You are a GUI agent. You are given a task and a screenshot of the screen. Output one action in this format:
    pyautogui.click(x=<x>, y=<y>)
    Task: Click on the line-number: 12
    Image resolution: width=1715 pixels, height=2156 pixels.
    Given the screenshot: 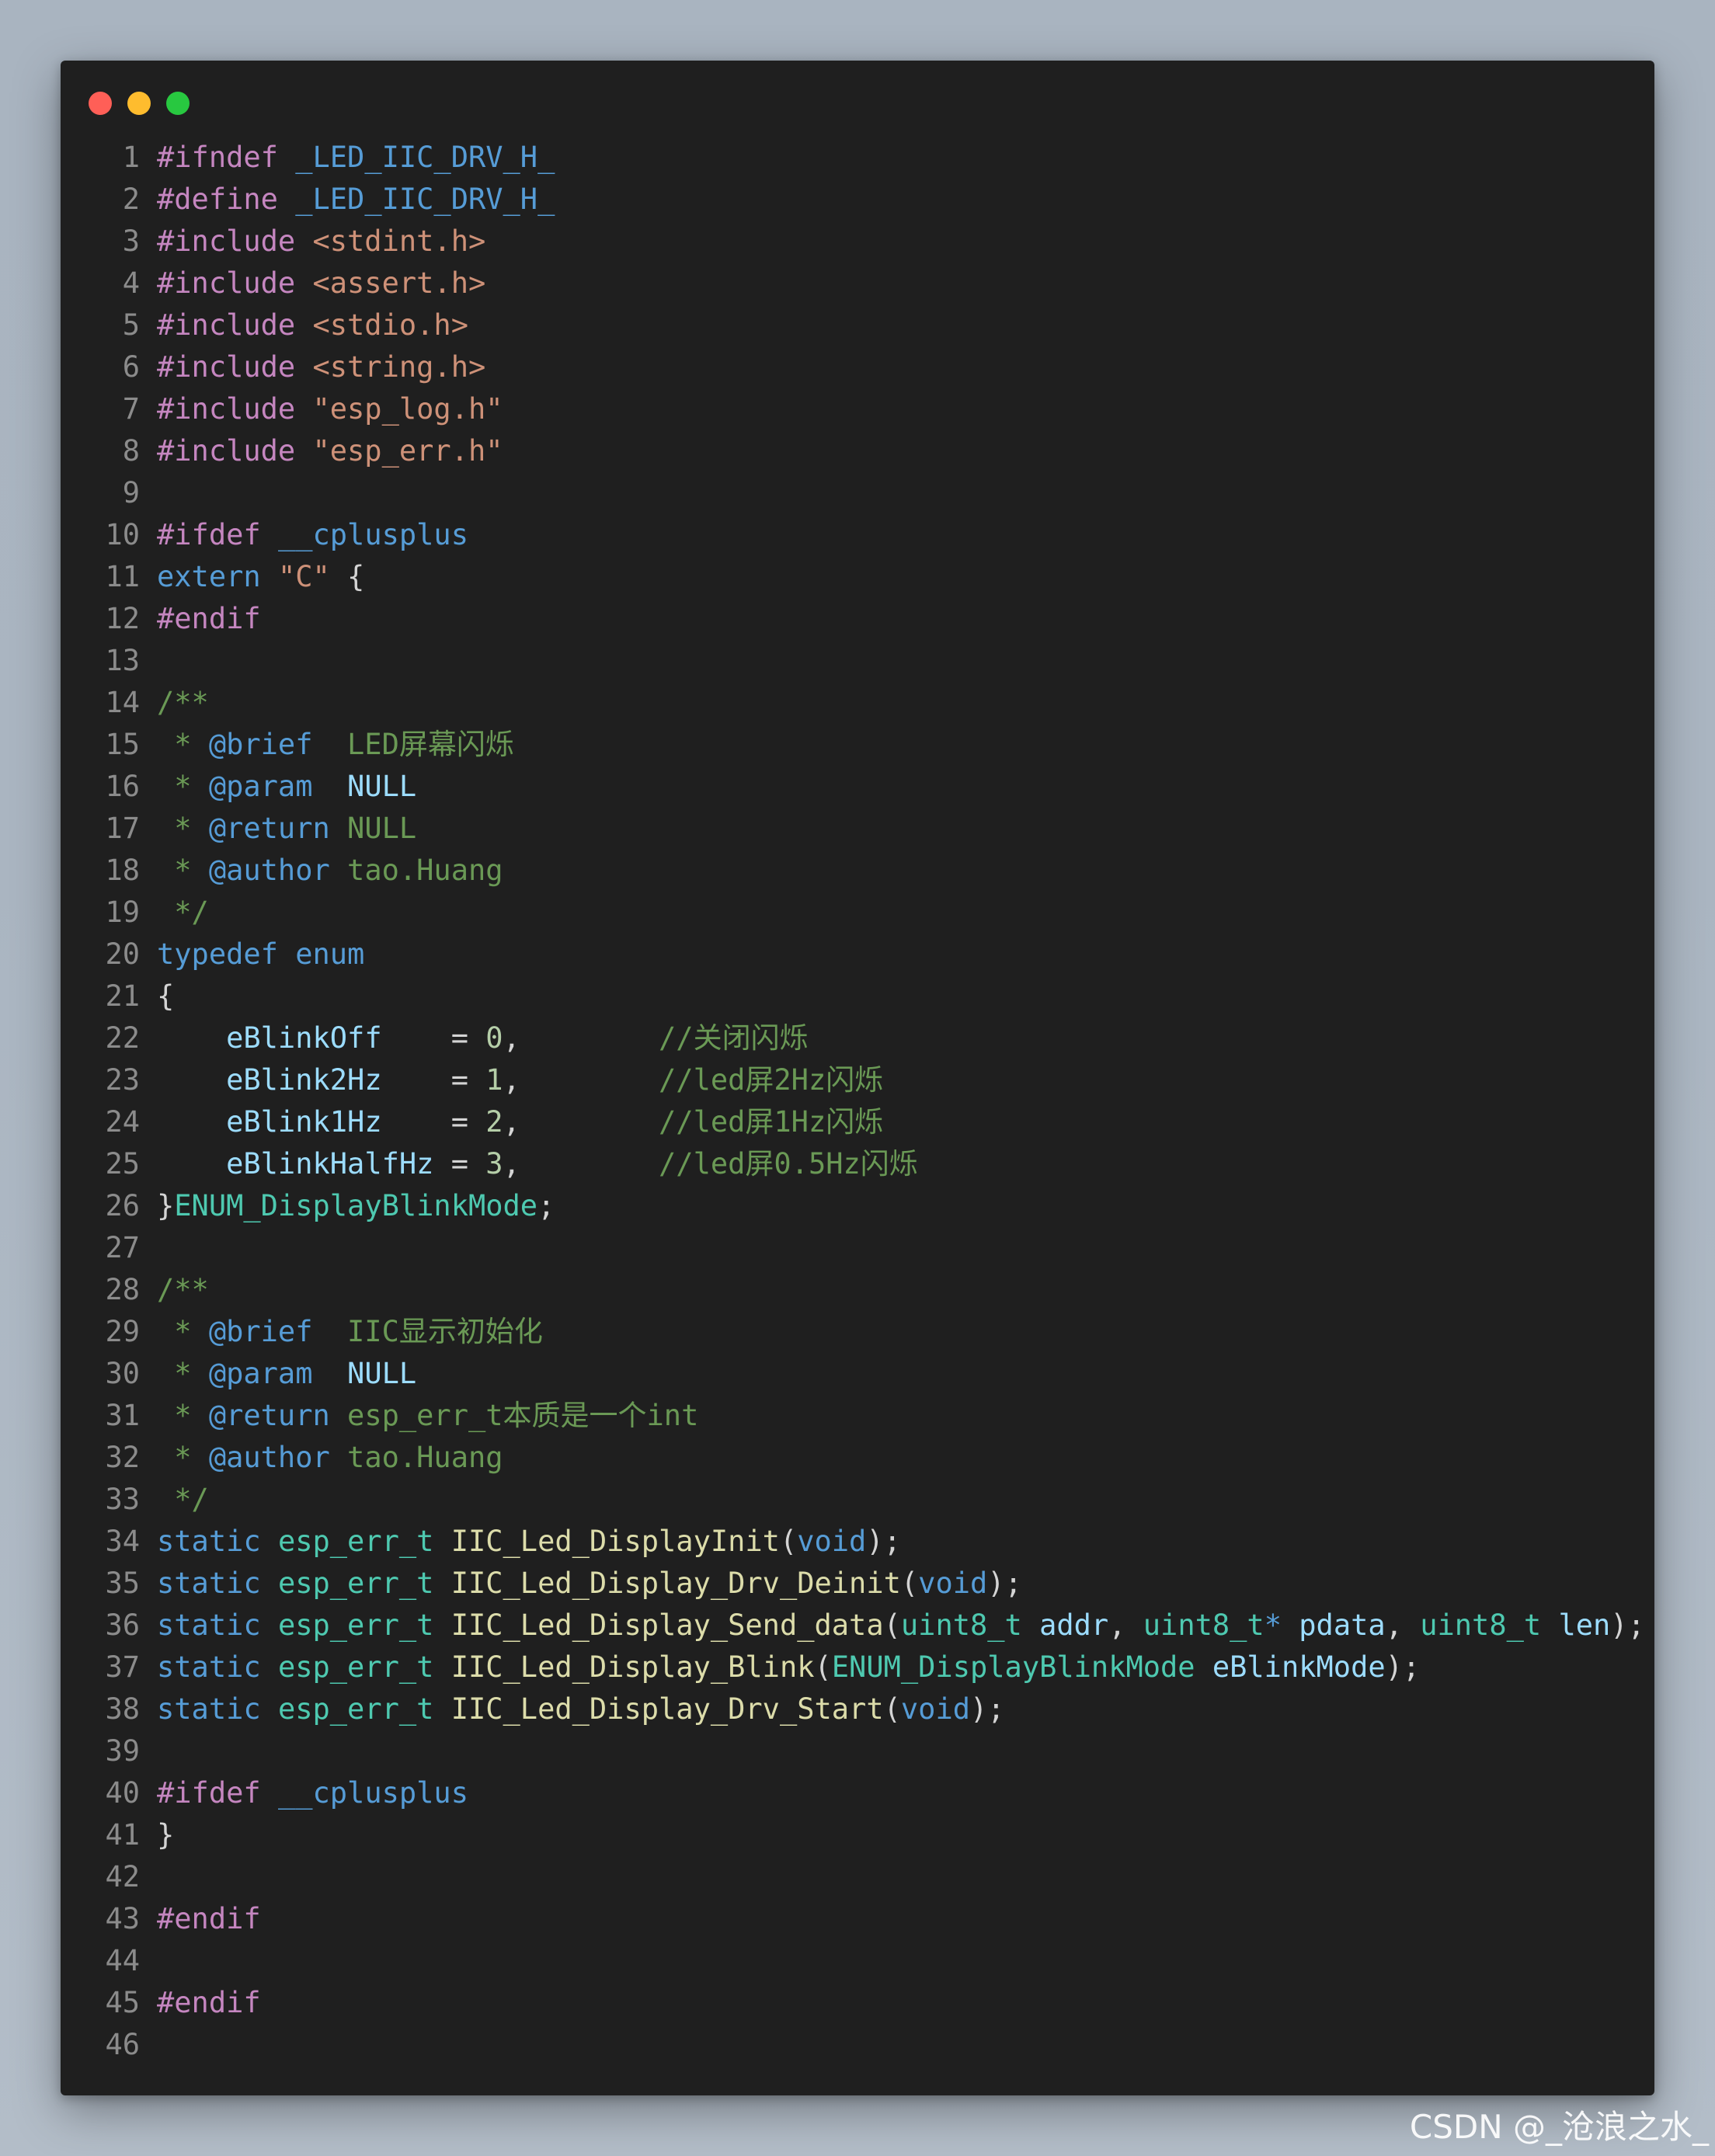 What is the action you would take?
    pyautogui.click(x=123, y=618)
    